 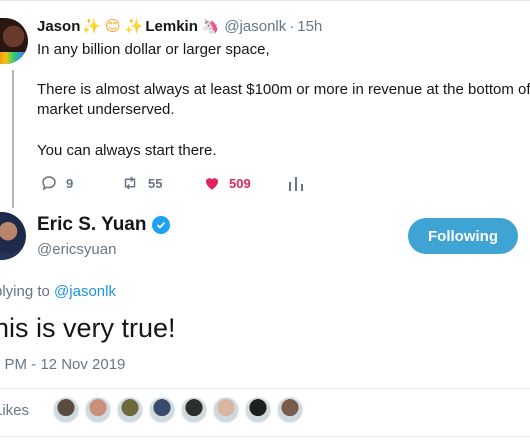 I want to click on reply-icon, so click(x=49, y=183).